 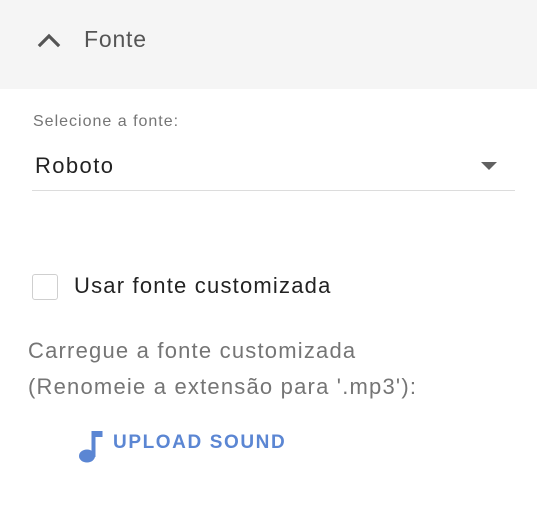 What do you see at coordinates (223, 386) in the screenshot?
I see `upload-instructions-line-2: (Renomeie a extensão para '.mp3'):` at bounding box center [223, 386].